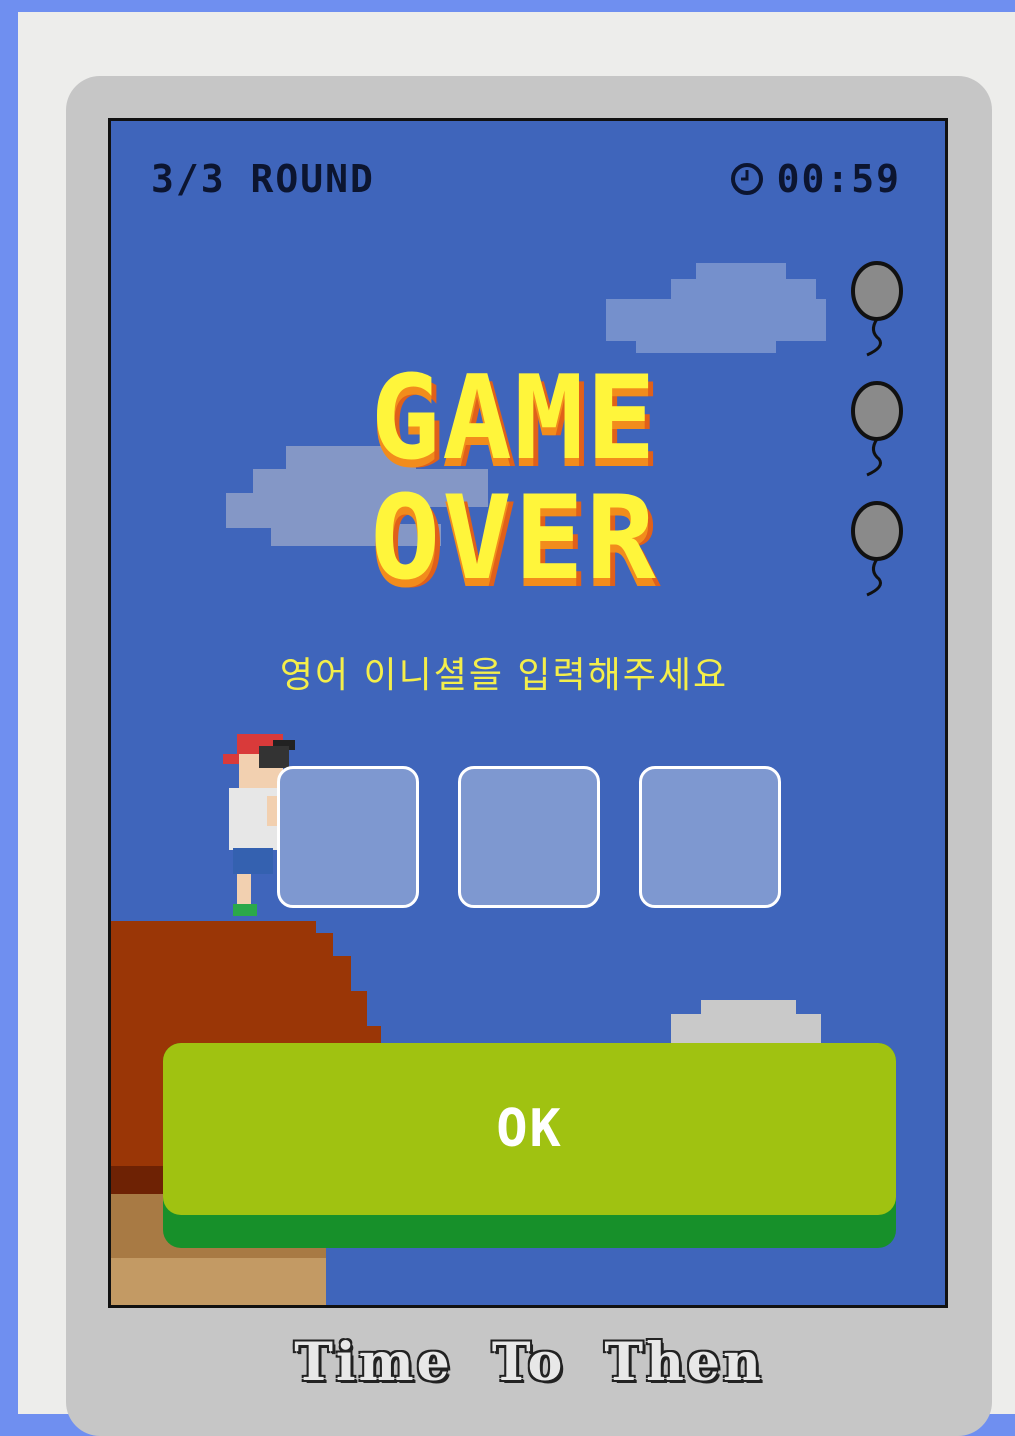  I want to click on game-over-title-line1: GAME, so click(514, 418).